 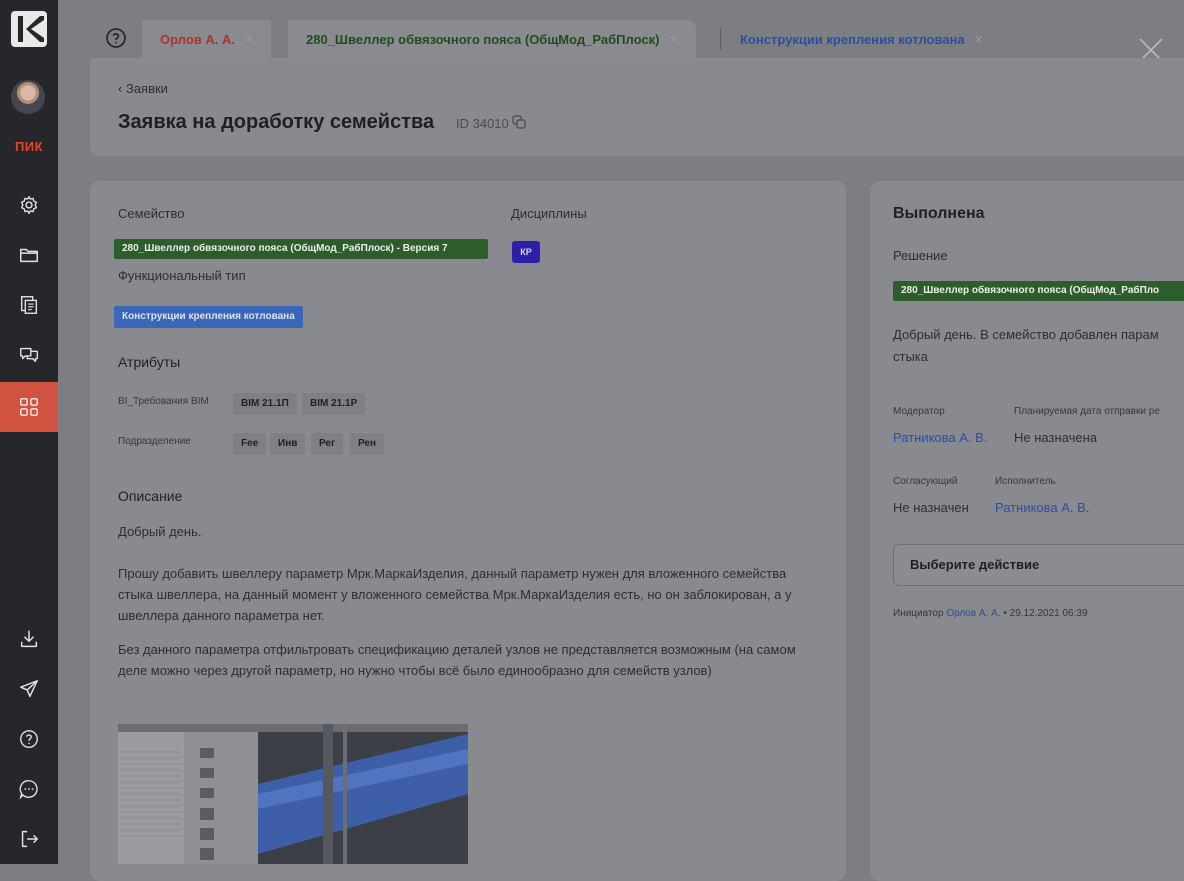 I want to click on sidebar: ПИК, so click(x=29, y=432).